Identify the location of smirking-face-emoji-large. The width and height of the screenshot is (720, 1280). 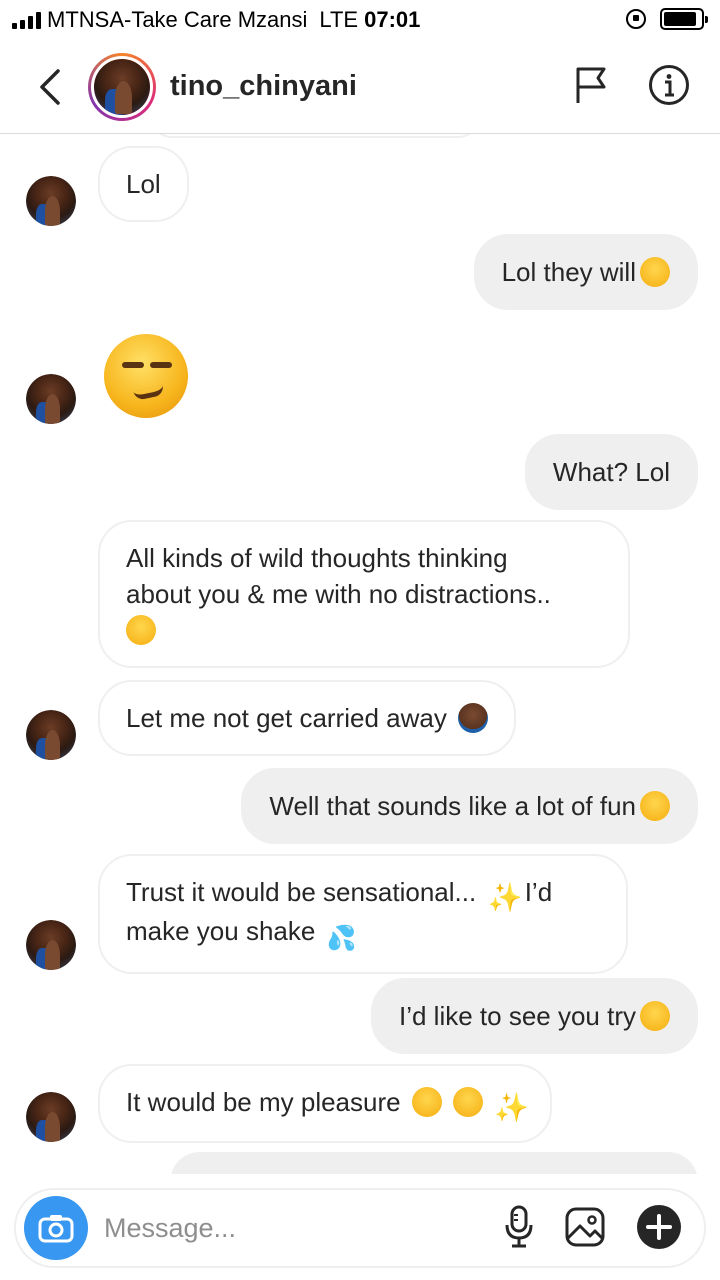
(146, 376).